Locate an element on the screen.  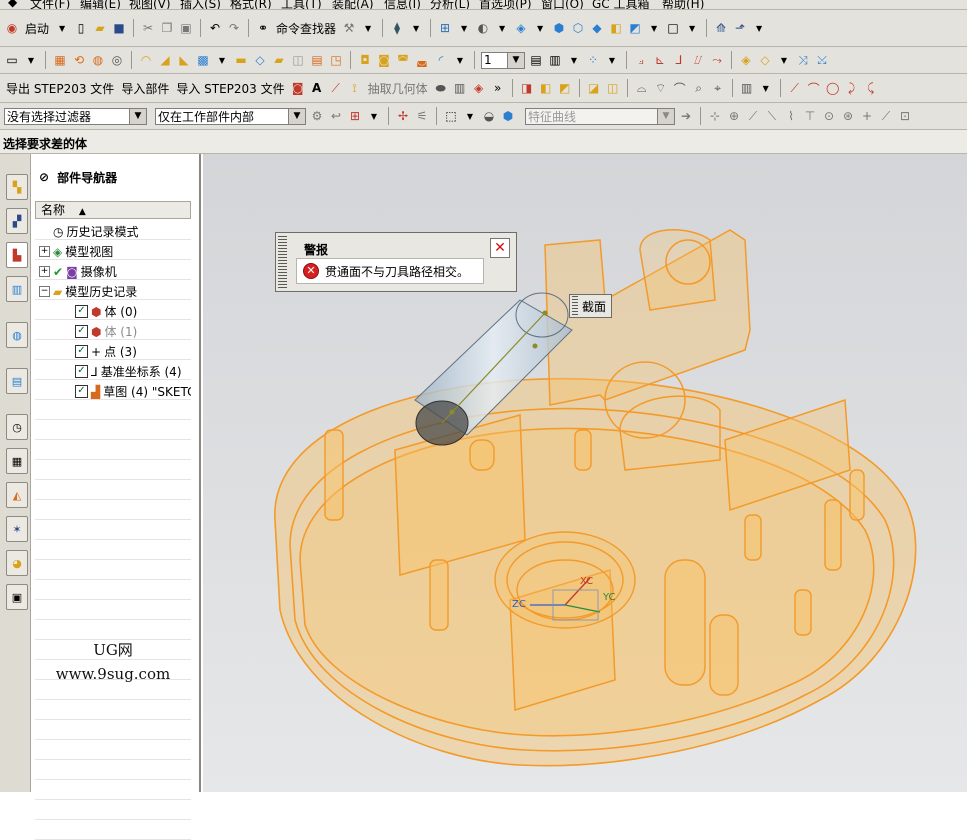
import-step-button: 导入 STEP203 文件 is located at coordinates (230, 88).